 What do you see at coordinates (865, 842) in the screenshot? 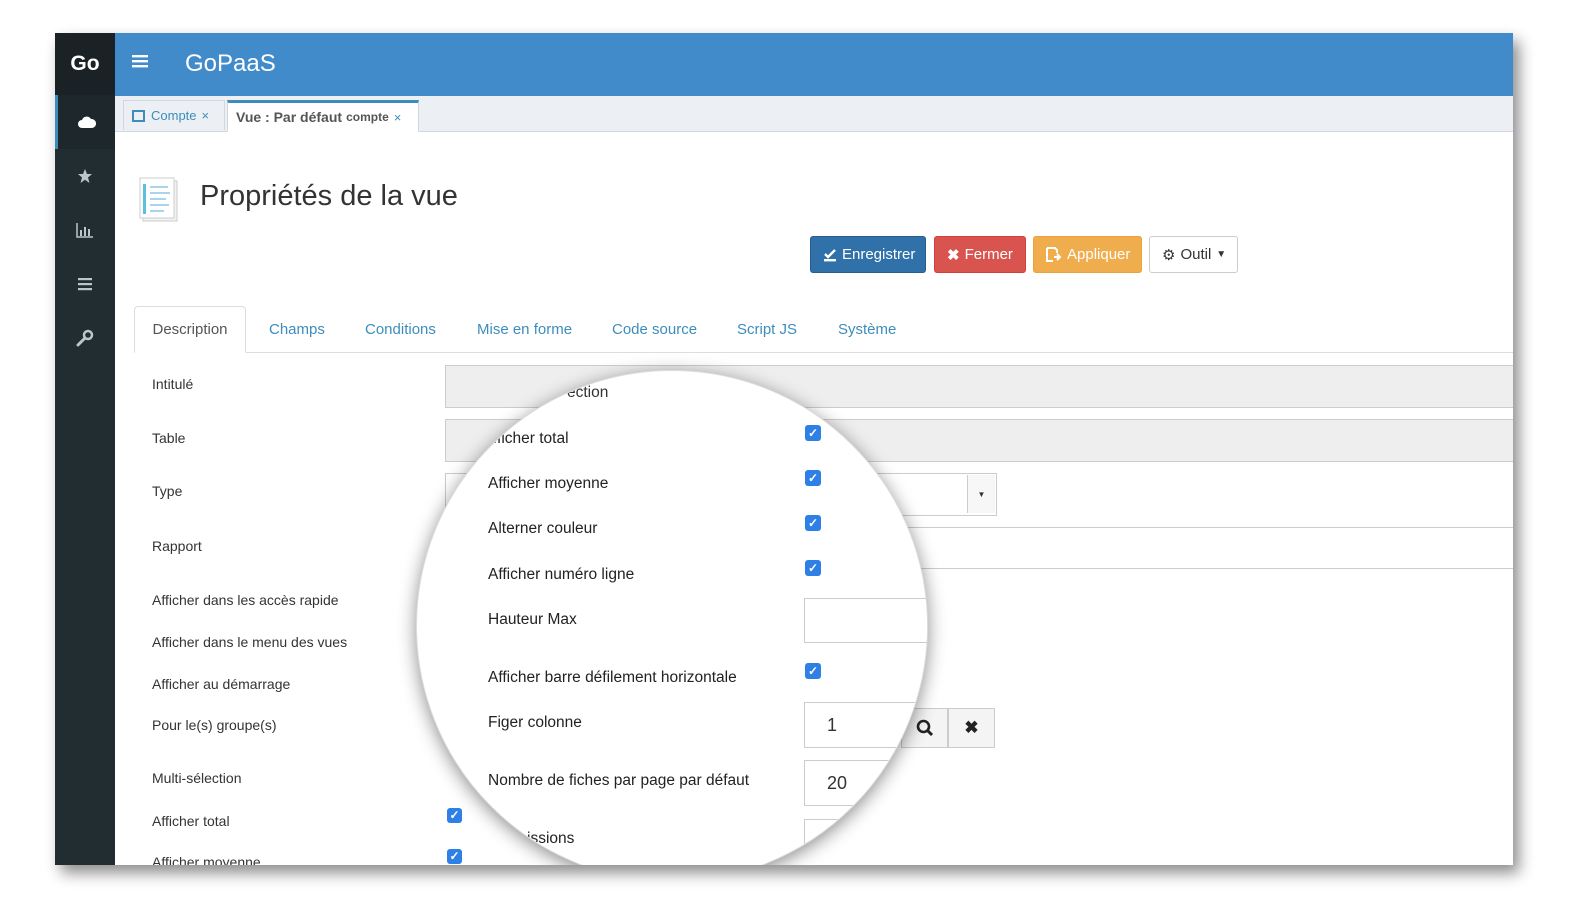
I see `lens-partial-input` at bounding box center [865, 842].